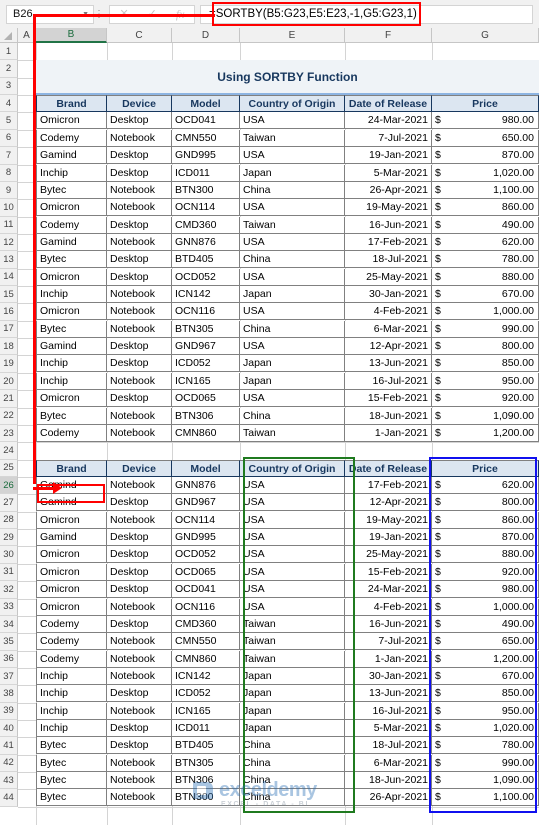  What do you see at coordinates (206, 693) in the screenshot?
I see `result-table-cell-model: ICD052` at bounding box center [206, 693].